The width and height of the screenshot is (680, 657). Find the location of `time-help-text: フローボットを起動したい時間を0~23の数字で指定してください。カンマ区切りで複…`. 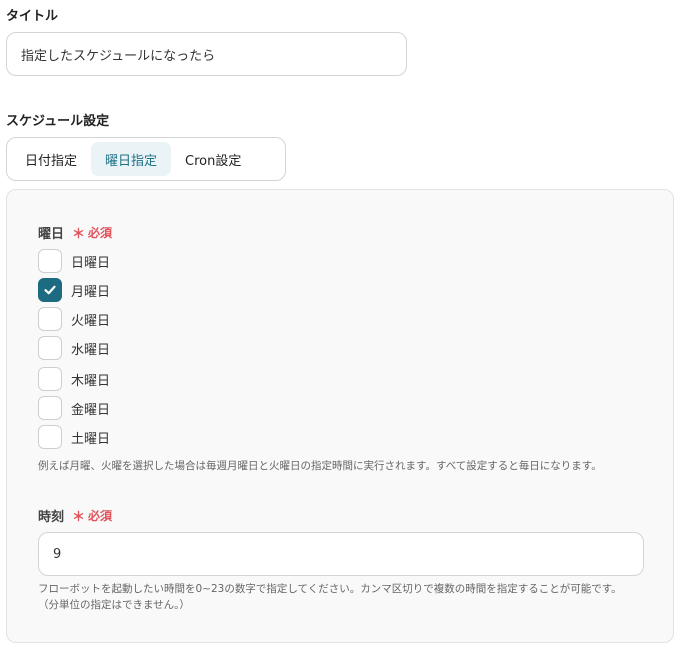

time-help-text: フローボットを起動したい時間を0~23の数字で指定してください。カンマ区切りで複… is located at coordinates (348, 597).